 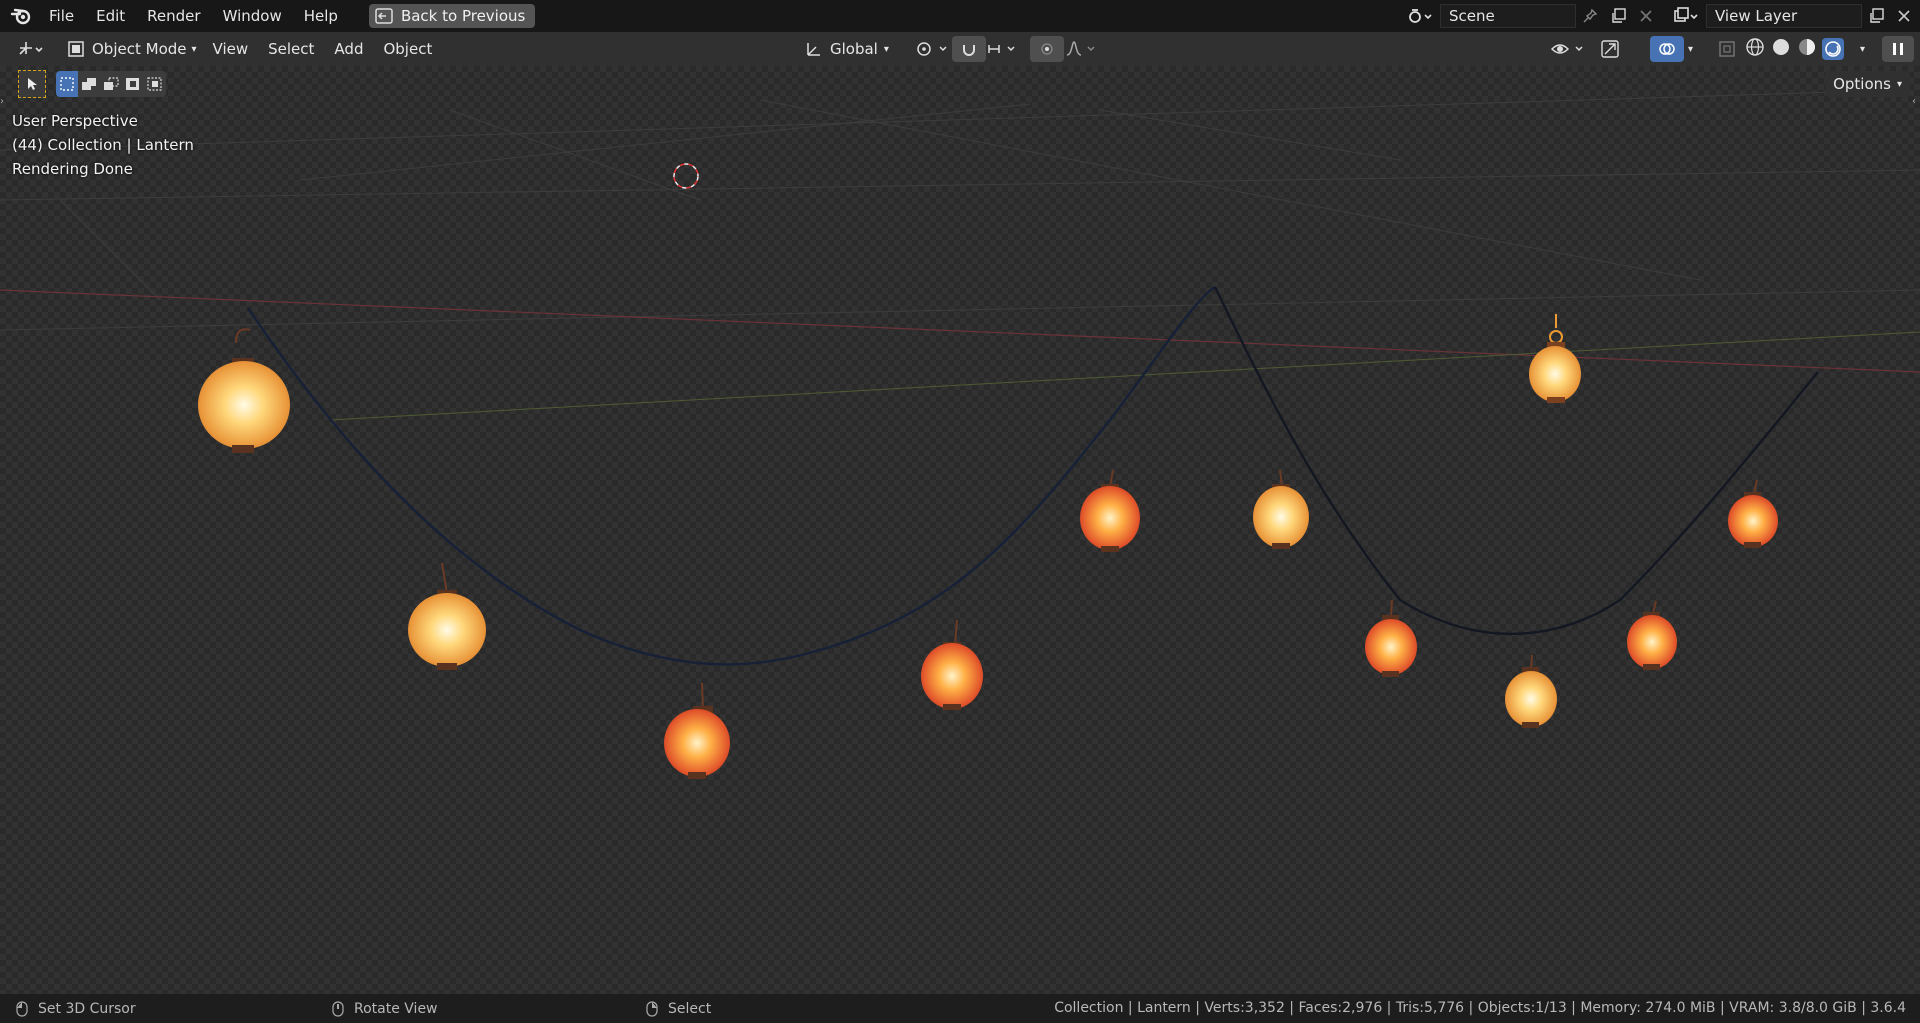 I want to click on delete-scene-icon, so click(x=1646, y=16).